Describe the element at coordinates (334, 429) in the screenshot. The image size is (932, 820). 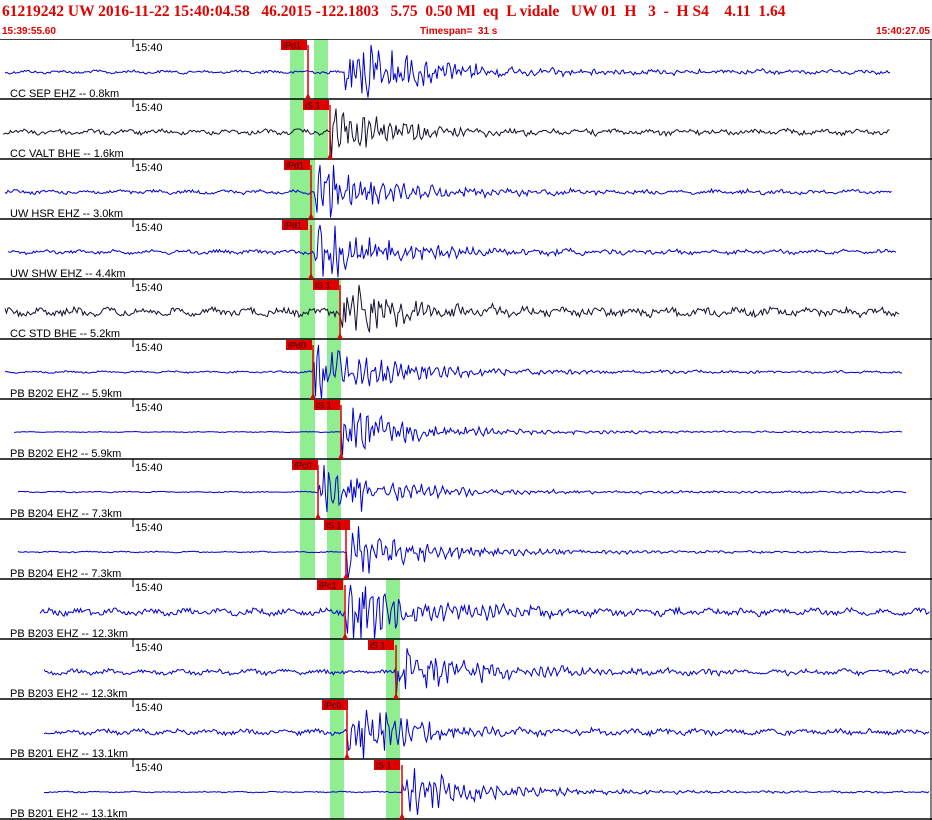
I see `pick-window-band` at that location.